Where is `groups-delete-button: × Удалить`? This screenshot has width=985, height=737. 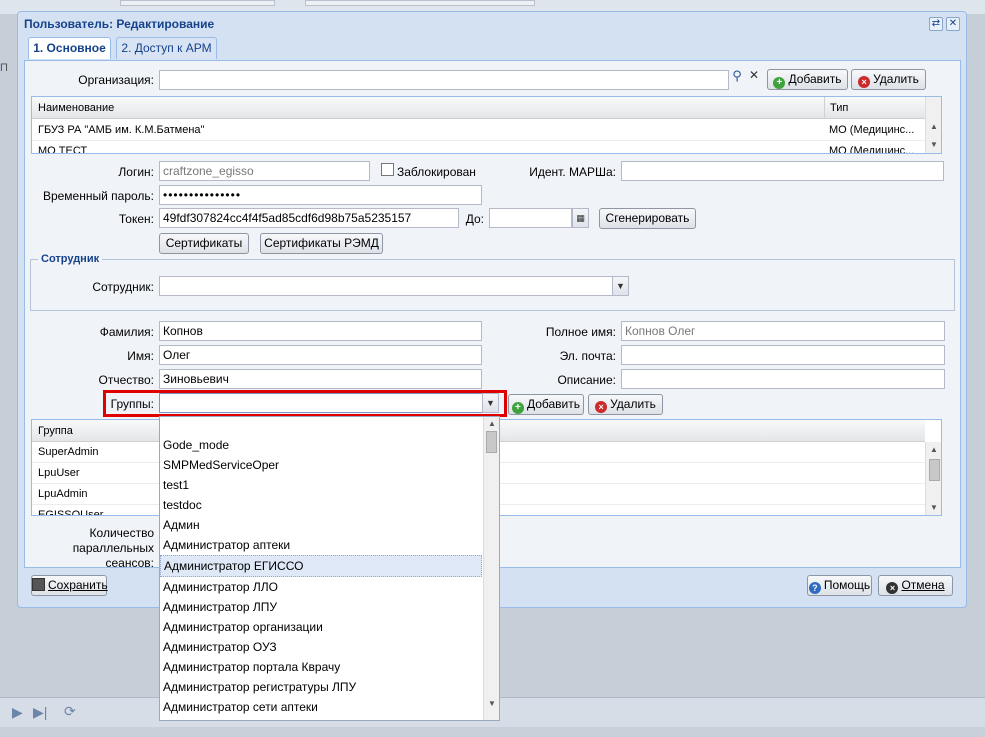 groups-delete-button: × Удалить is located at coordinates (625, 404).